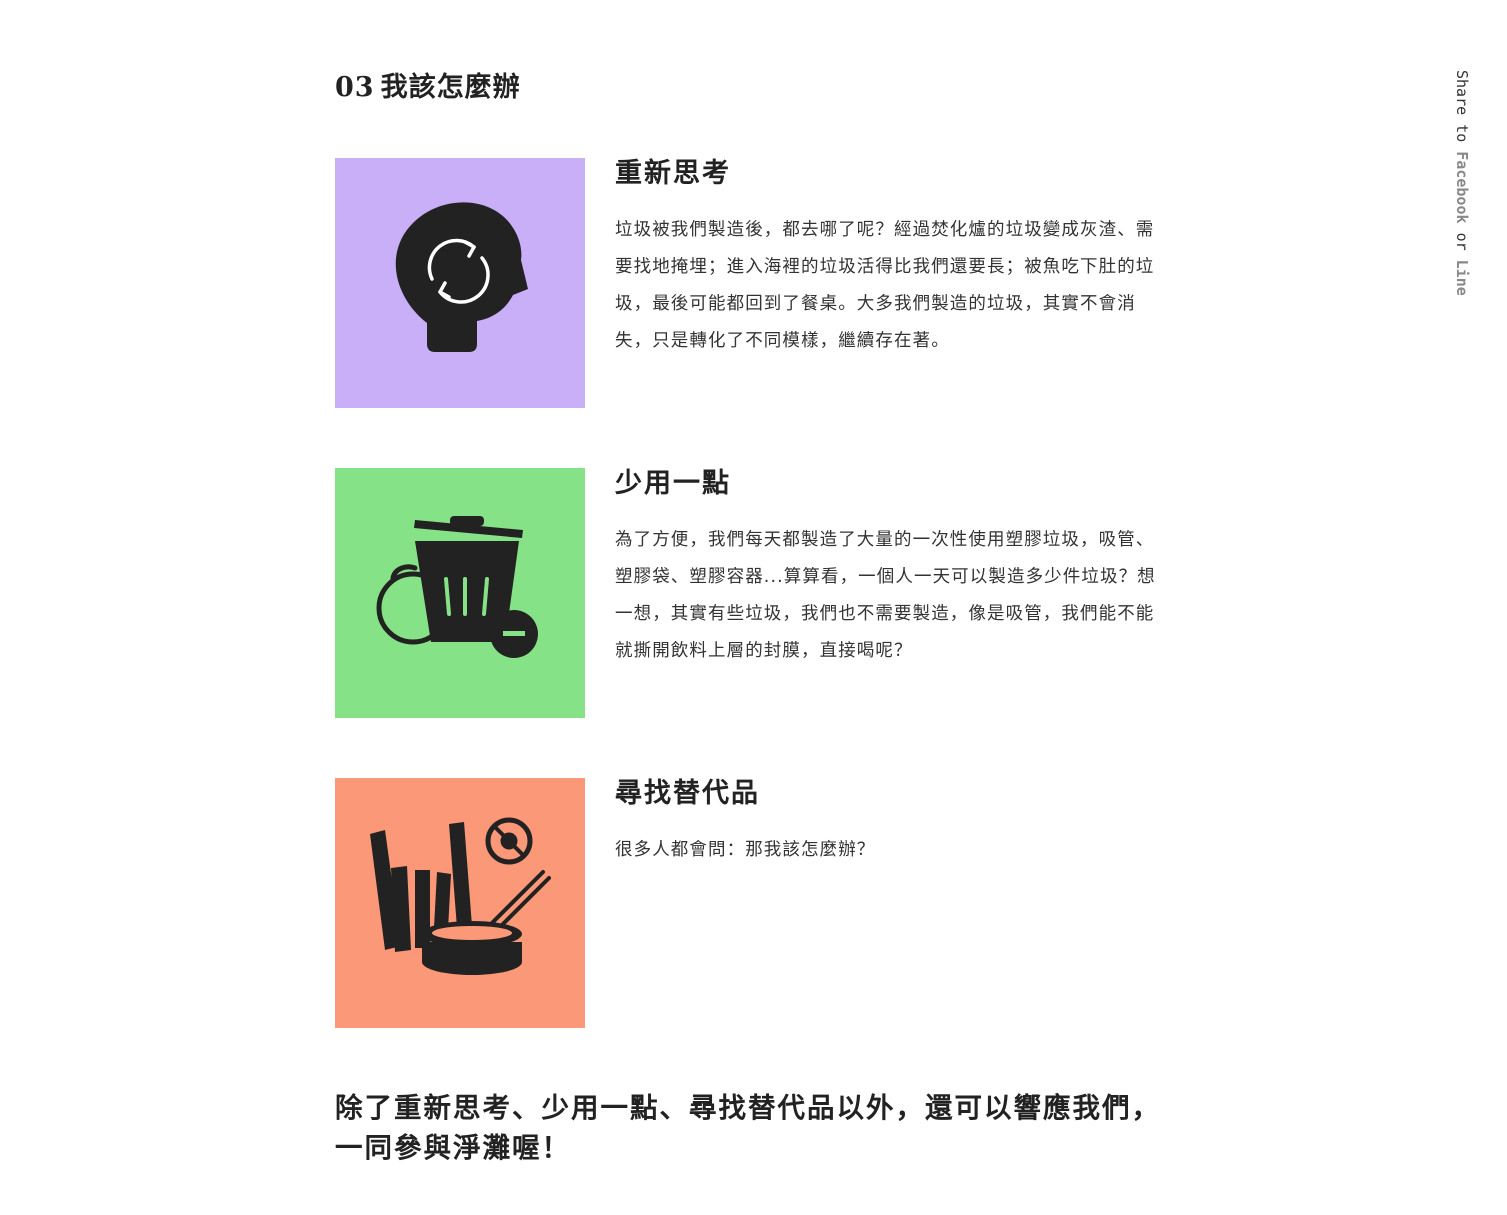 The width and height of the screenshot is (1507, 1215). I want to click on alternatives-body: 很多人都會問：那我該怎麼辦？, so click(745, 850).